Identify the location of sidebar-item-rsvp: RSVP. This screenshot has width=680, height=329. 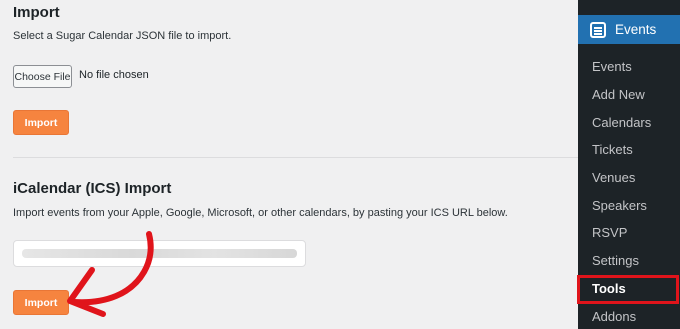
(629, 233).